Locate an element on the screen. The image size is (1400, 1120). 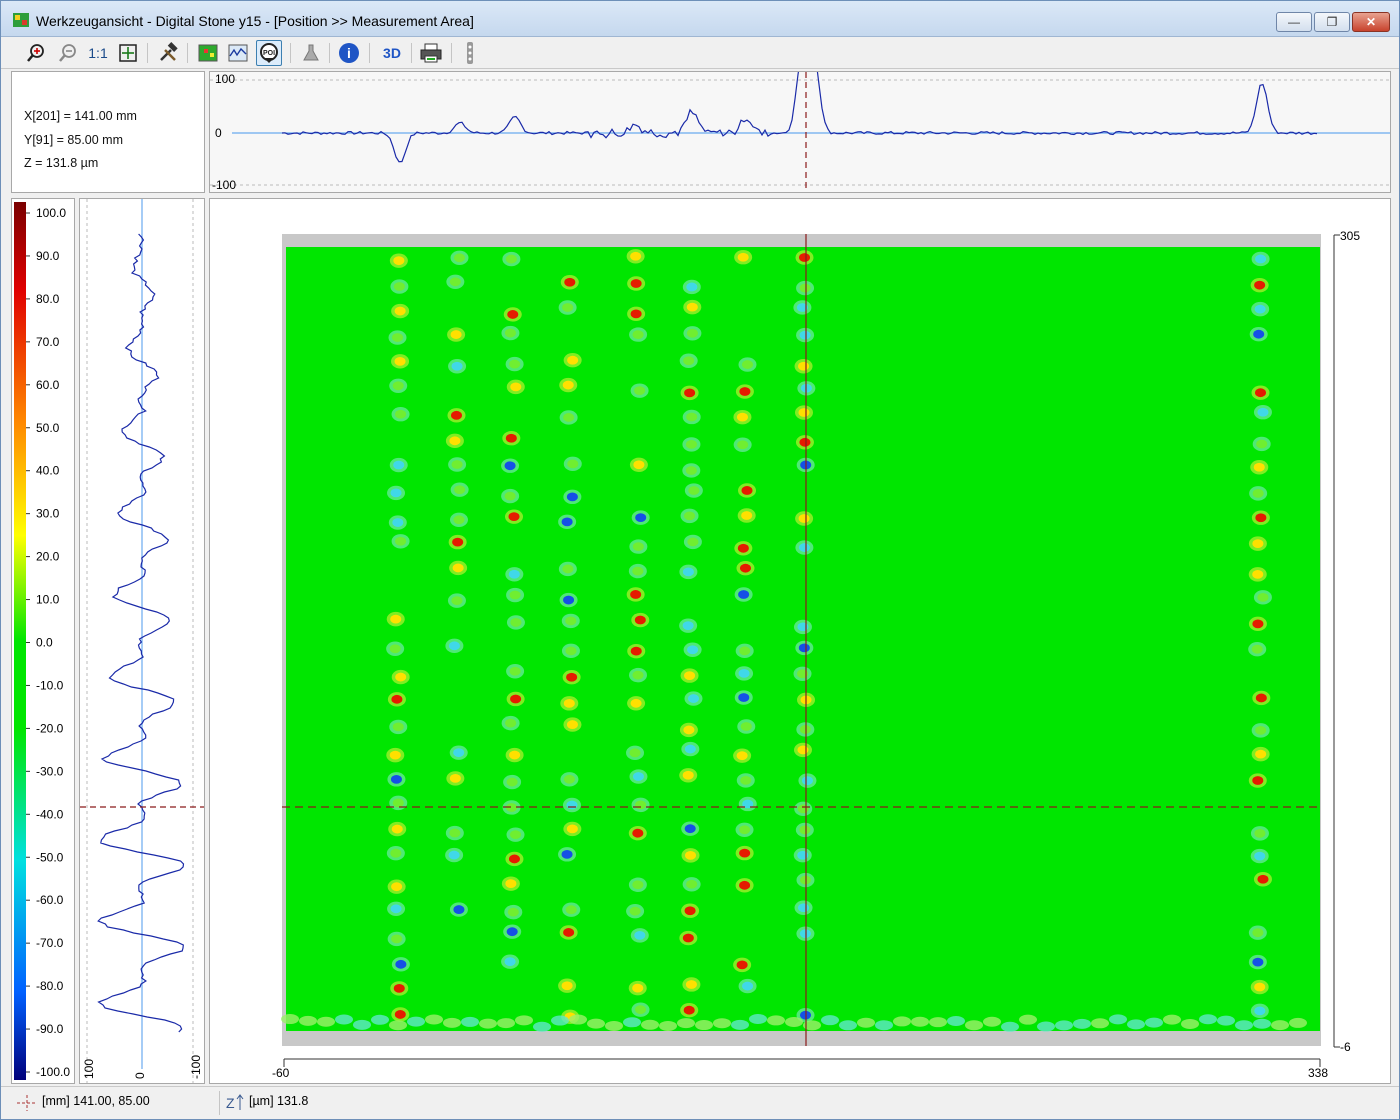
color-scale-label: 100.0 is located at coordinates (51, 213).